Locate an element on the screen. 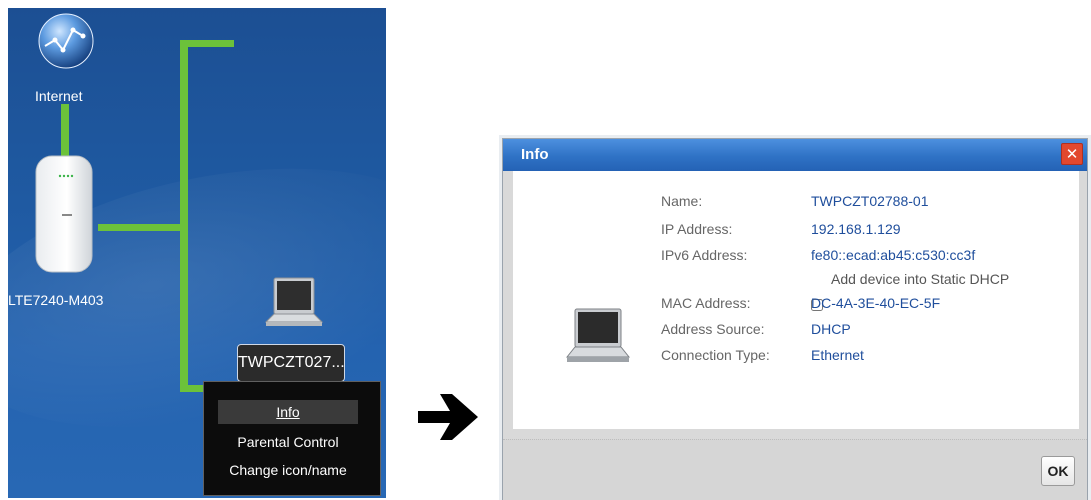 This screenshot has height=500, width=1091. field-label-address-source: Address Source: is located at coordinates (713, 329).